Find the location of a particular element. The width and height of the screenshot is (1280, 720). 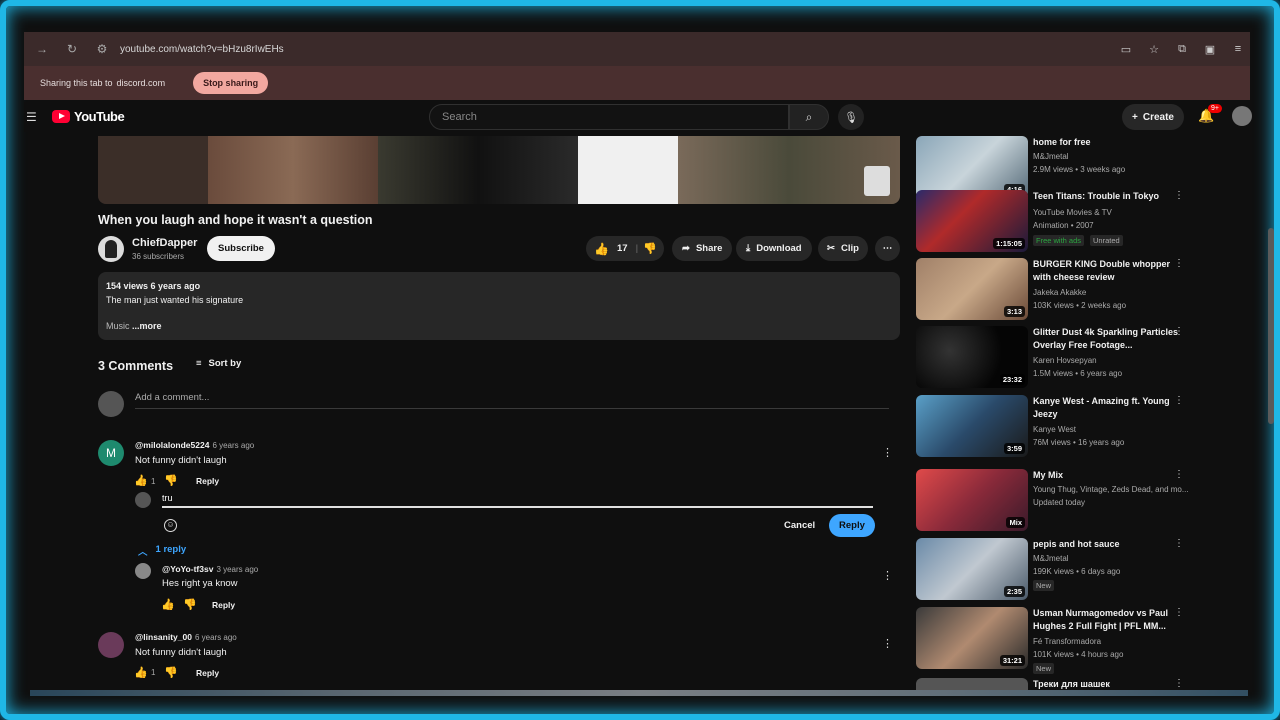

reply-time: 3 years ago is located at coordinates (237, 569).